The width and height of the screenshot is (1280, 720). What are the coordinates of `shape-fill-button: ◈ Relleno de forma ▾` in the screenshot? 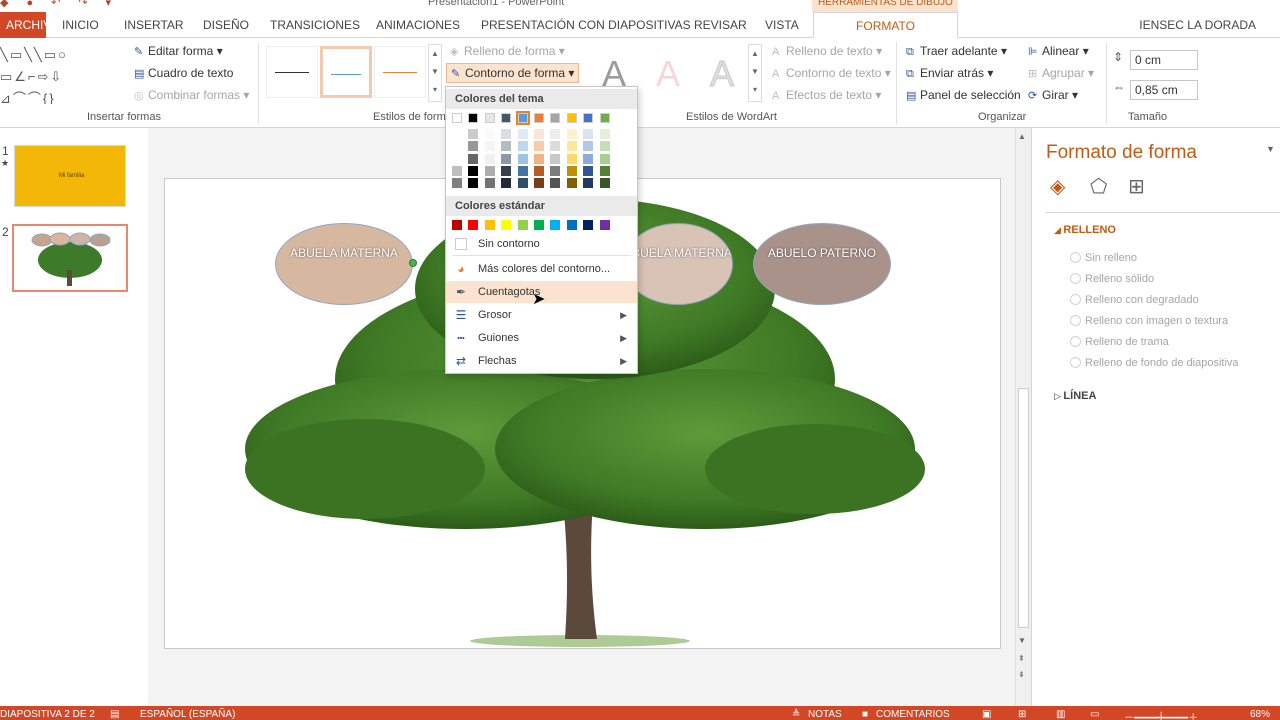 It's located at (507, 51).